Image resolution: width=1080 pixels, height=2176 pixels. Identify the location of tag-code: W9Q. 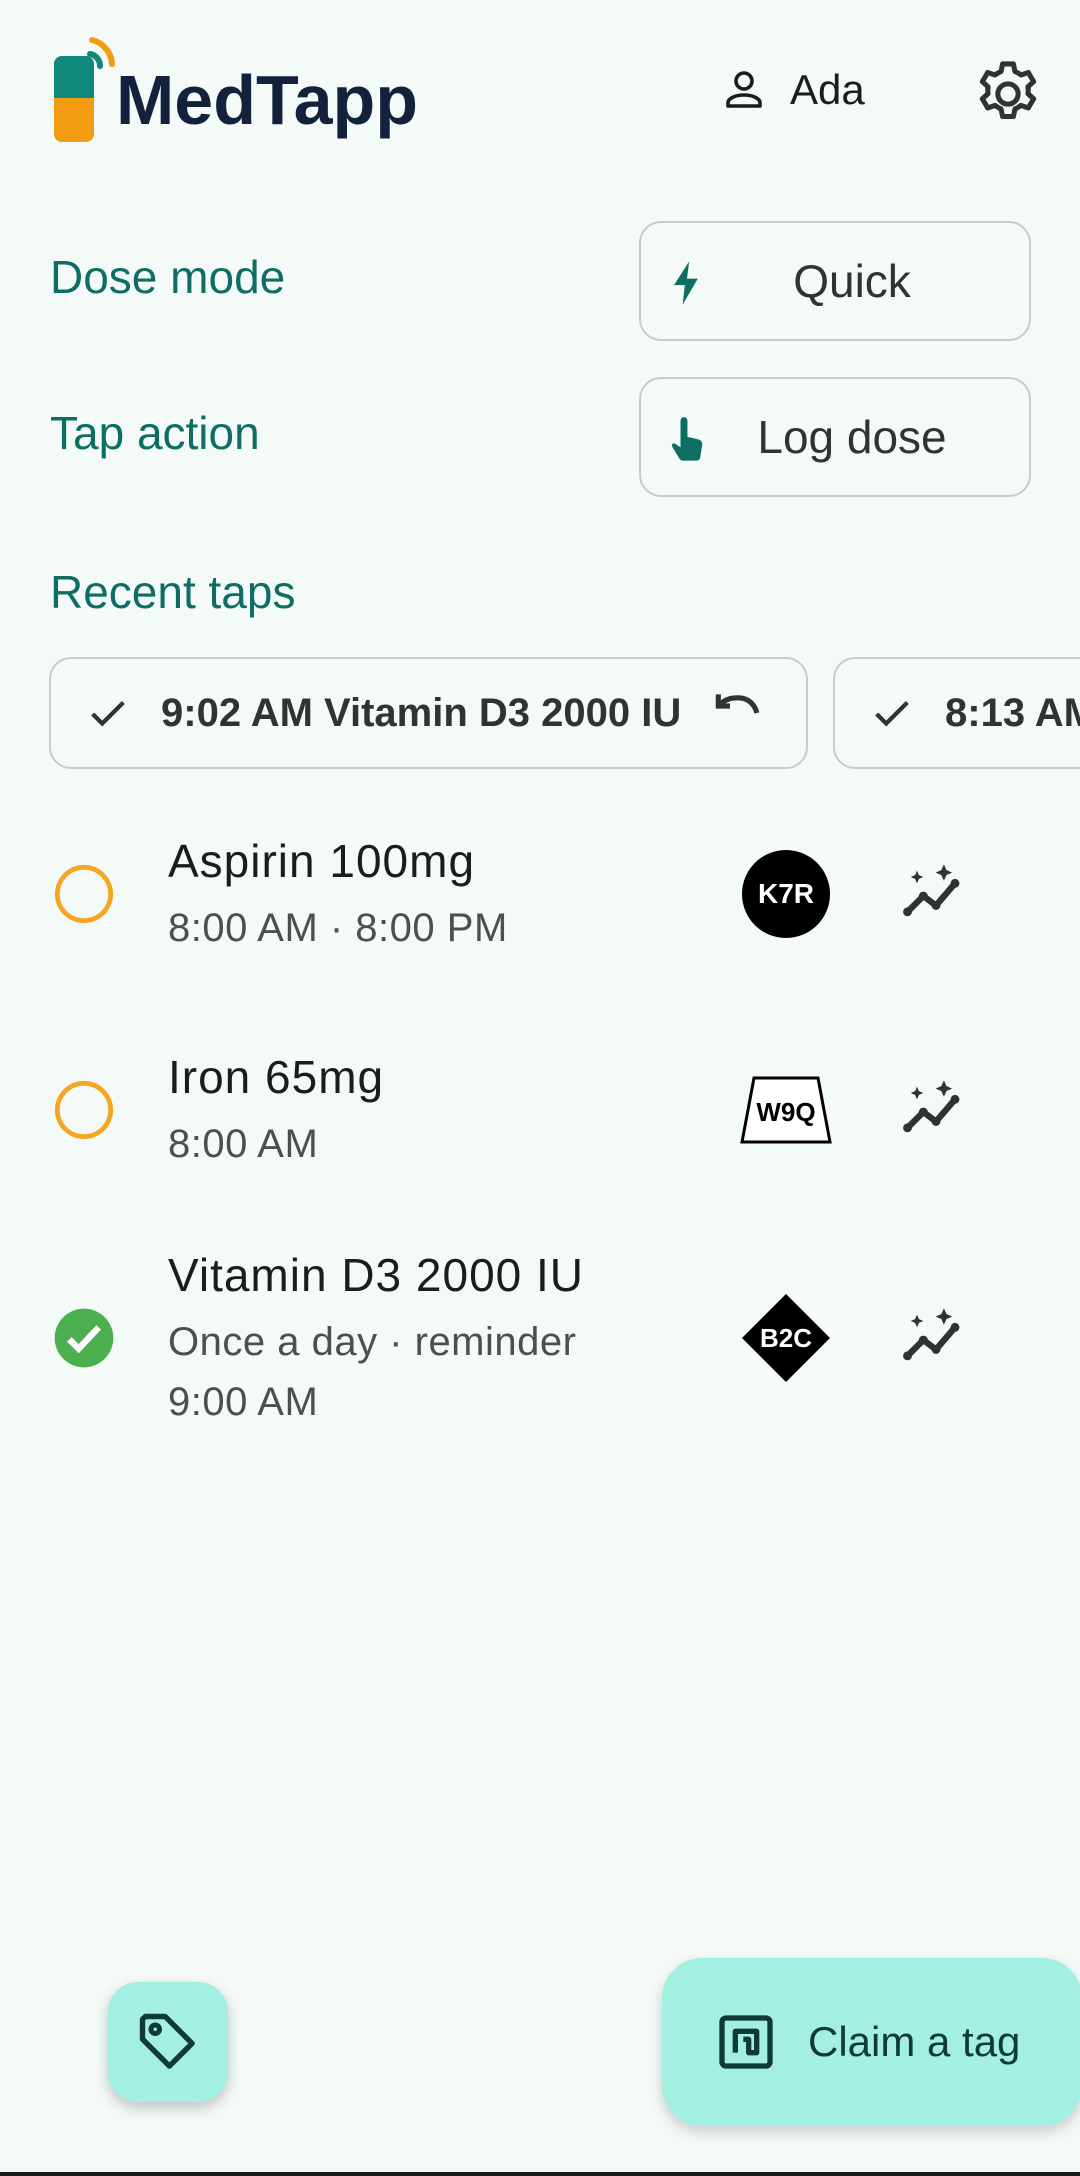
(786, 1112).